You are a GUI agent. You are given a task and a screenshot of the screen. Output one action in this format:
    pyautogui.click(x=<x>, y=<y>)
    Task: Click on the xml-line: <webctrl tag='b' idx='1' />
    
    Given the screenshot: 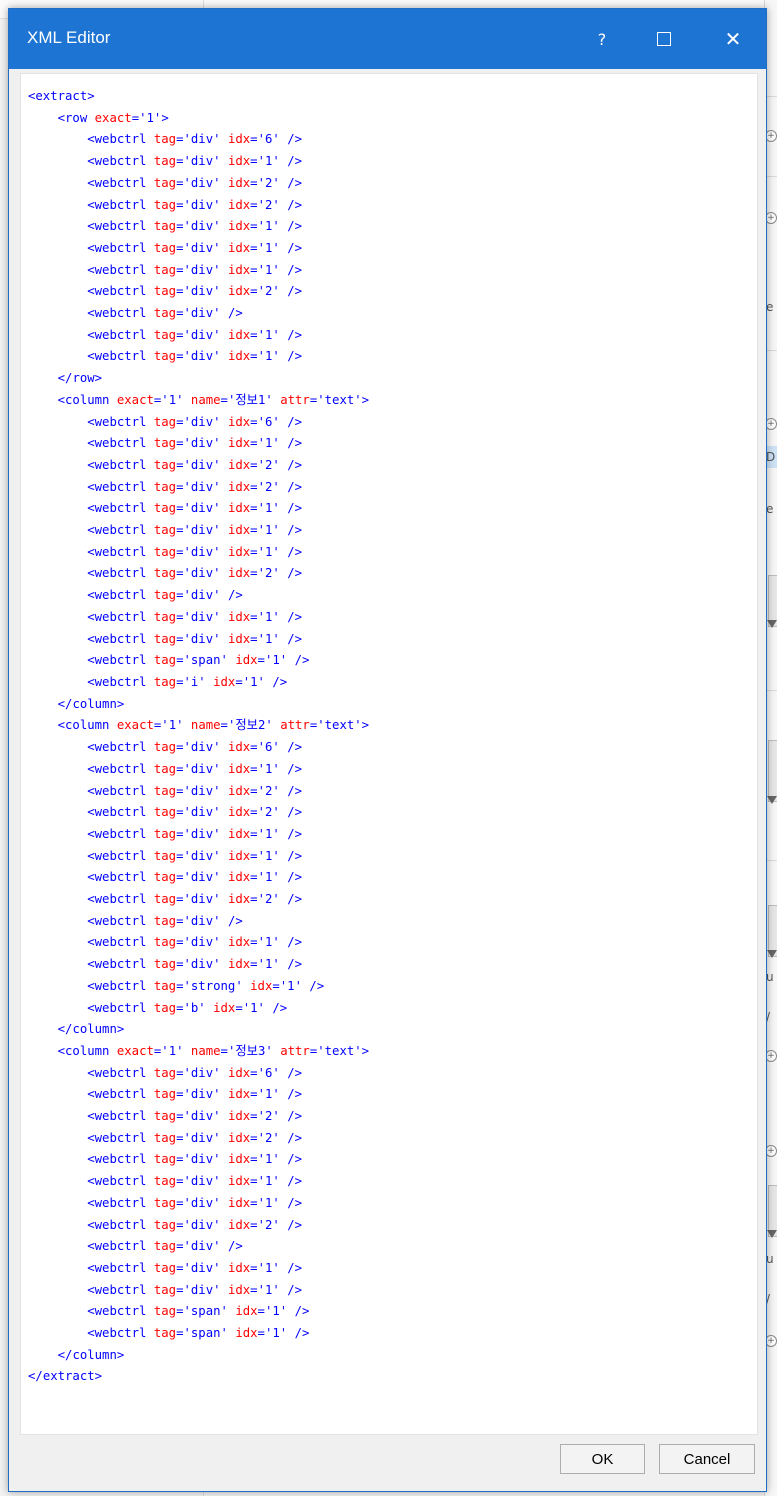 What is the action you would take?
    pyautogui.click(x=187, y=1007)
    